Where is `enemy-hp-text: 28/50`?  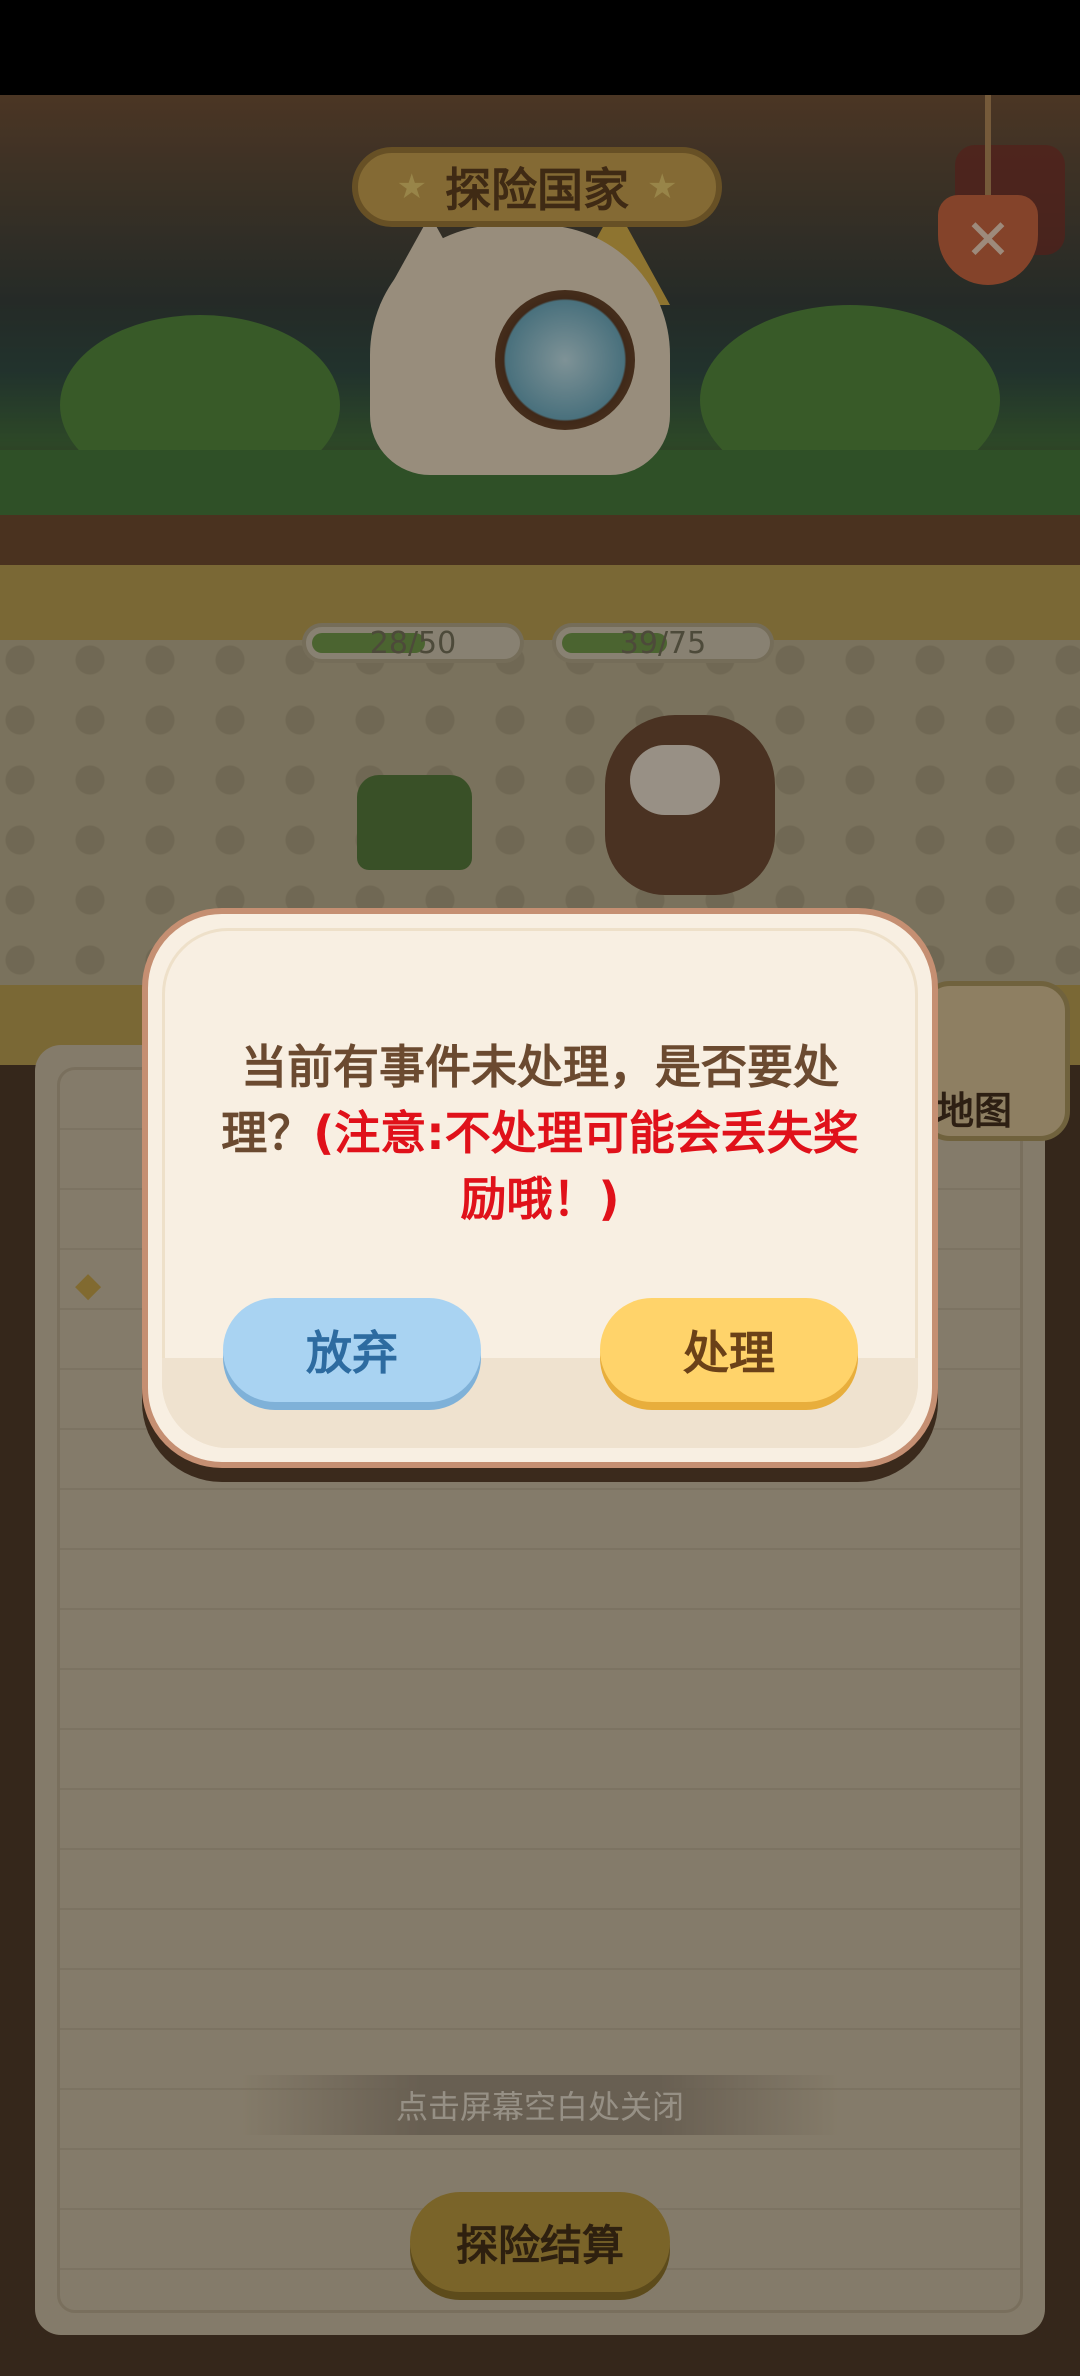
enemy-hp-text: 28/50 is located at coordinates (413, 643).